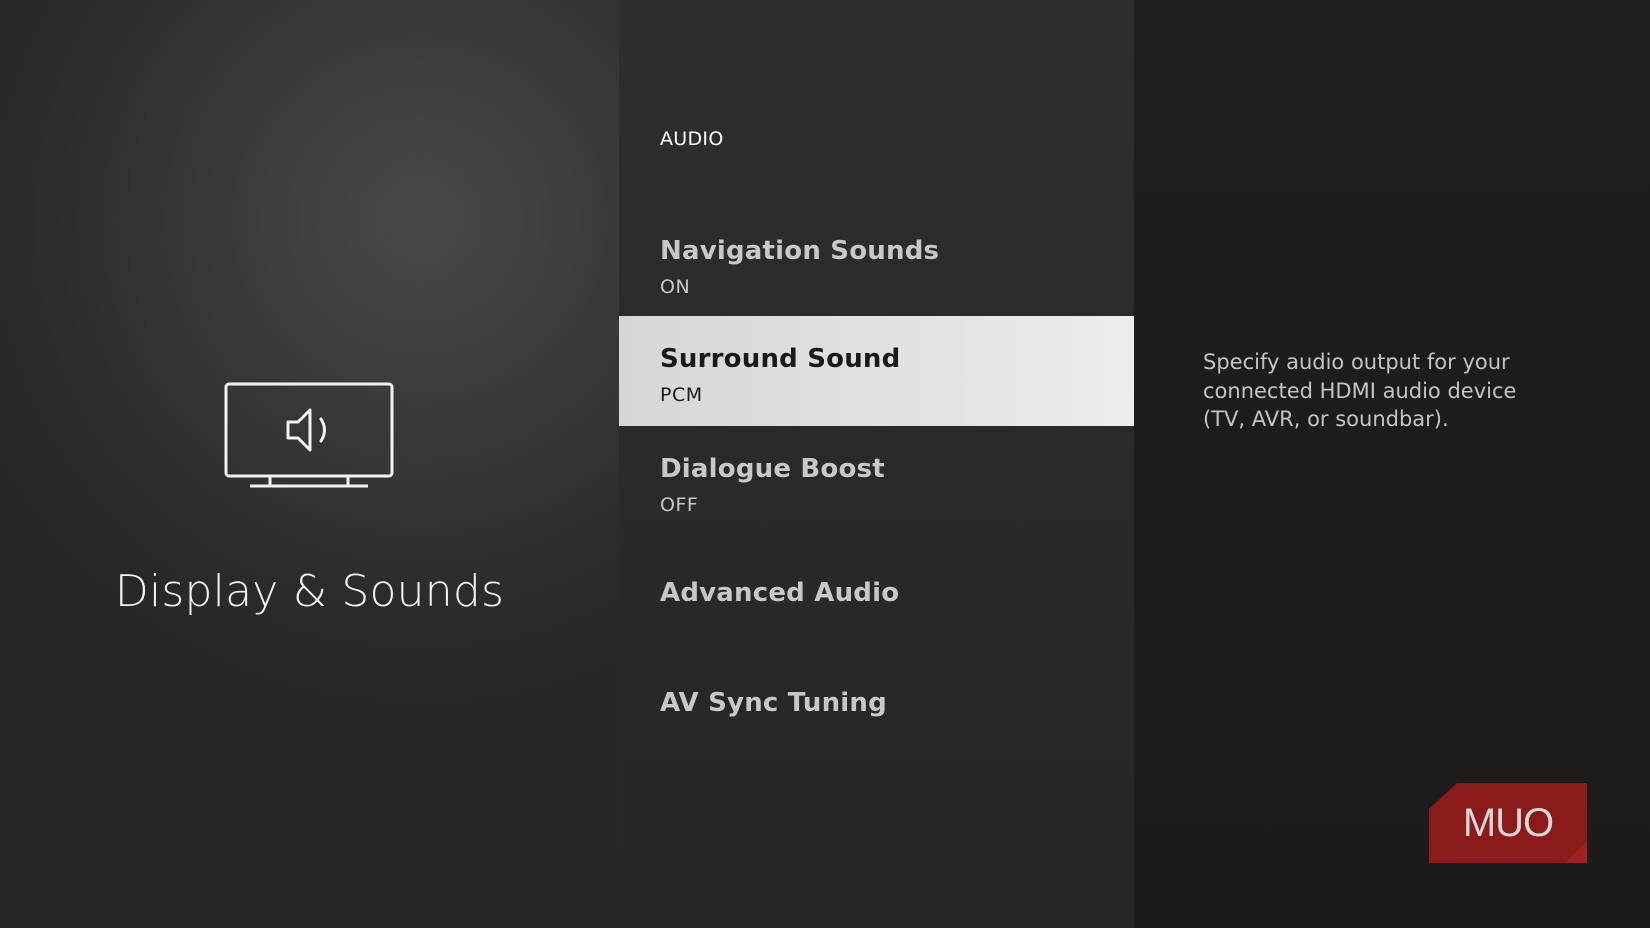 The image size is (1650, 928). I want to click on description-line: (TV, AVR, or soundbar)., so click(1326, 419).